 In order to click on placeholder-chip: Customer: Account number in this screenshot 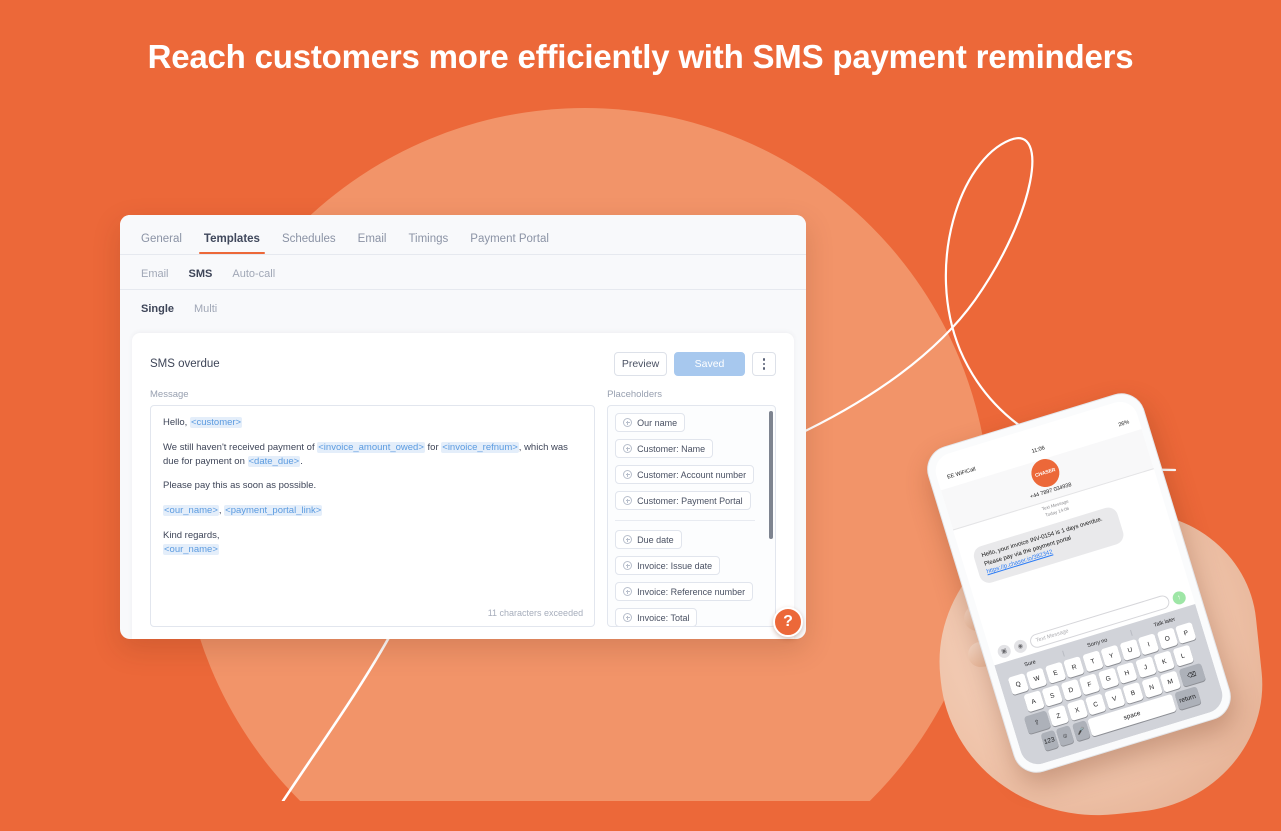, I will do `click(685, 474)`.